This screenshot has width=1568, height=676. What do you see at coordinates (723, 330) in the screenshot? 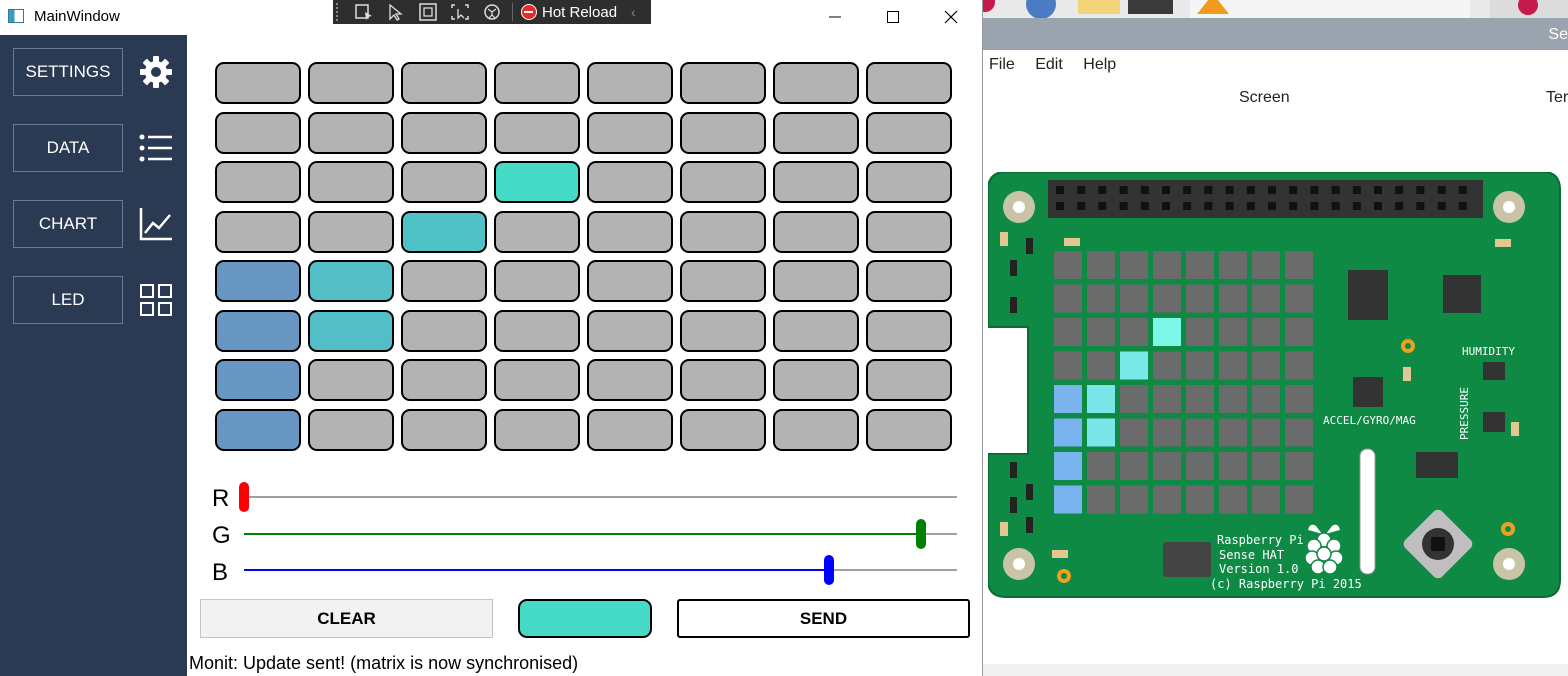
I see `led-cell-r5-c5` at bounding box center [723, 330].